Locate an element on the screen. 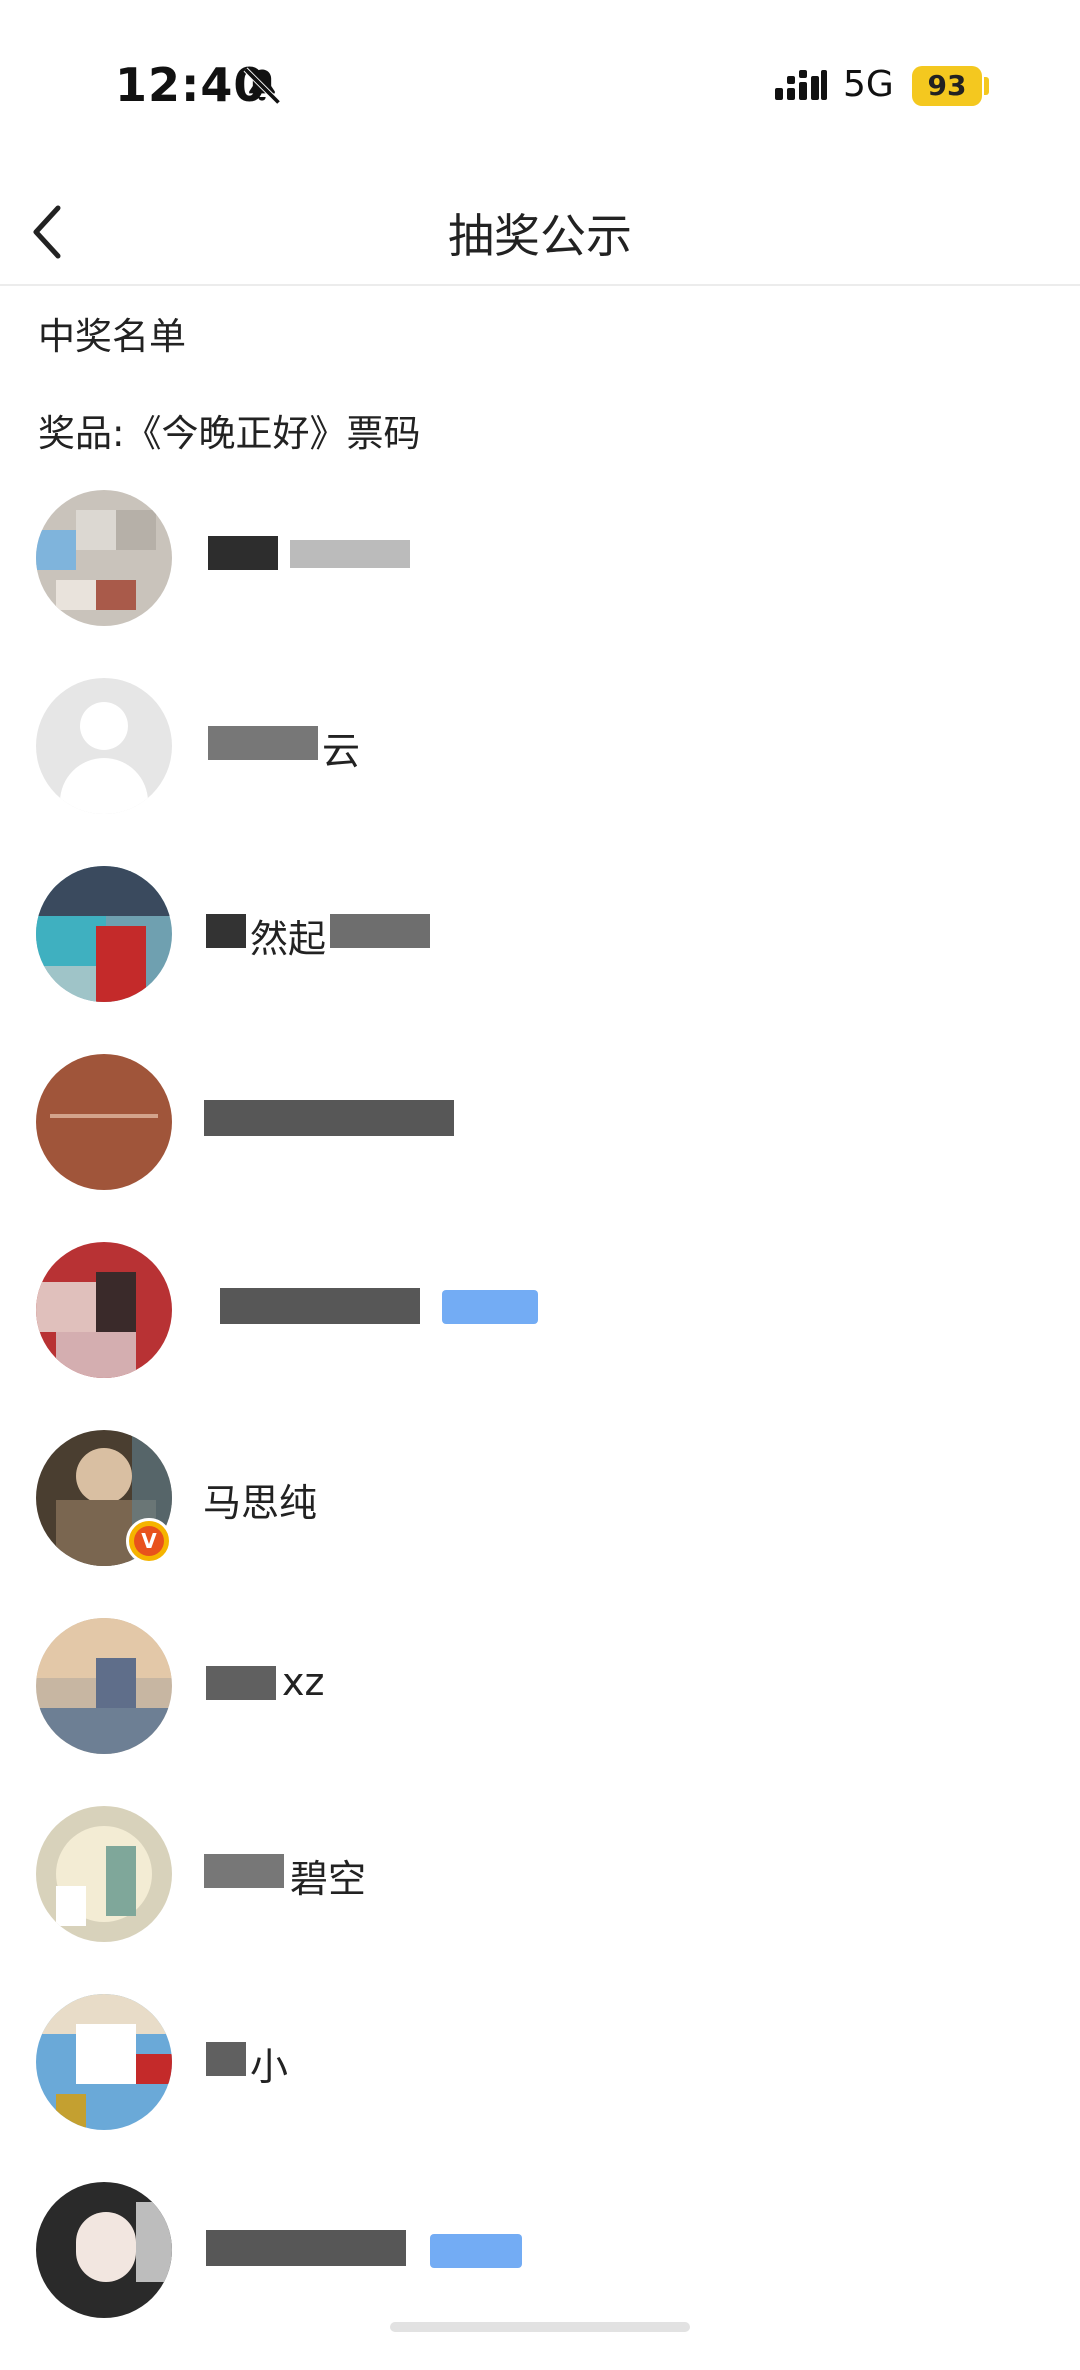 The width and height of the screenshot is (1080, 2370). winner-item: 云 is located at coordinates (540, 772).